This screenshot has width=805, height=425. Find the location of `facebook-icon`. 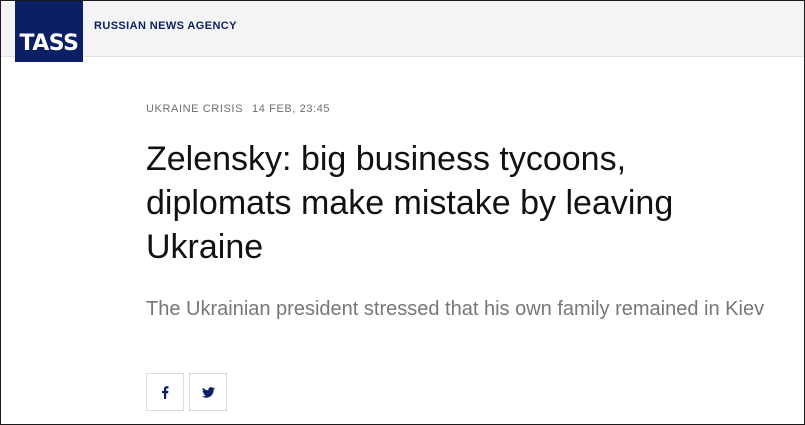

facebook-icon is located at coordinates (165, 392).